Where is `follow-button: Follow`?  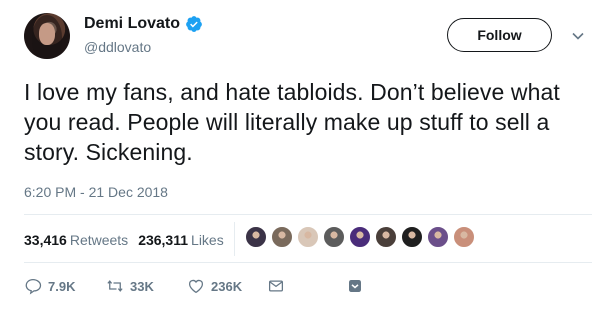
follow-button: Follow is located at coordinates (499, 35).